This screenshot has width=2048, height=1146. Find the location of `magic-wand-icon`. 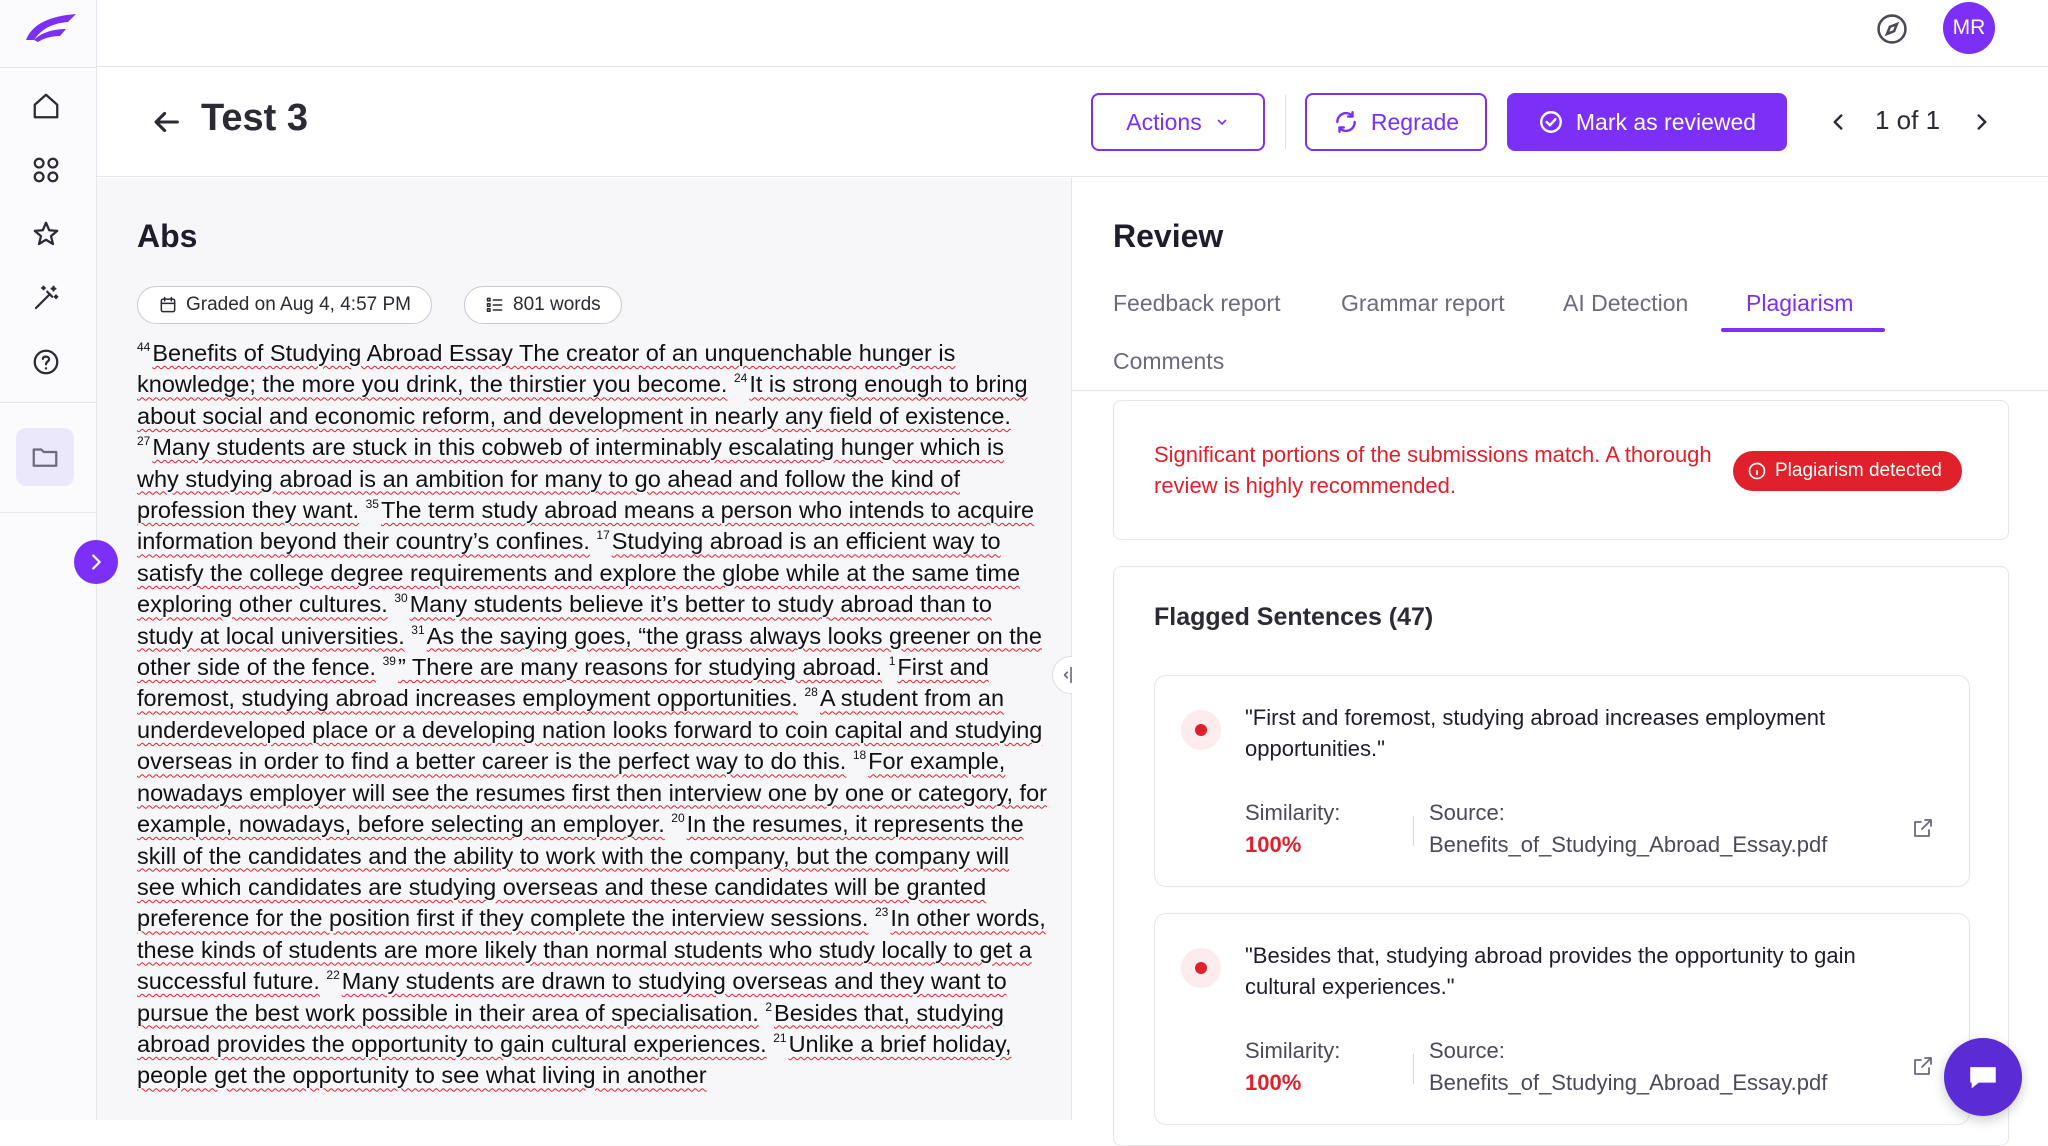

magic-wand-icon is located at coordinates (46, 297).